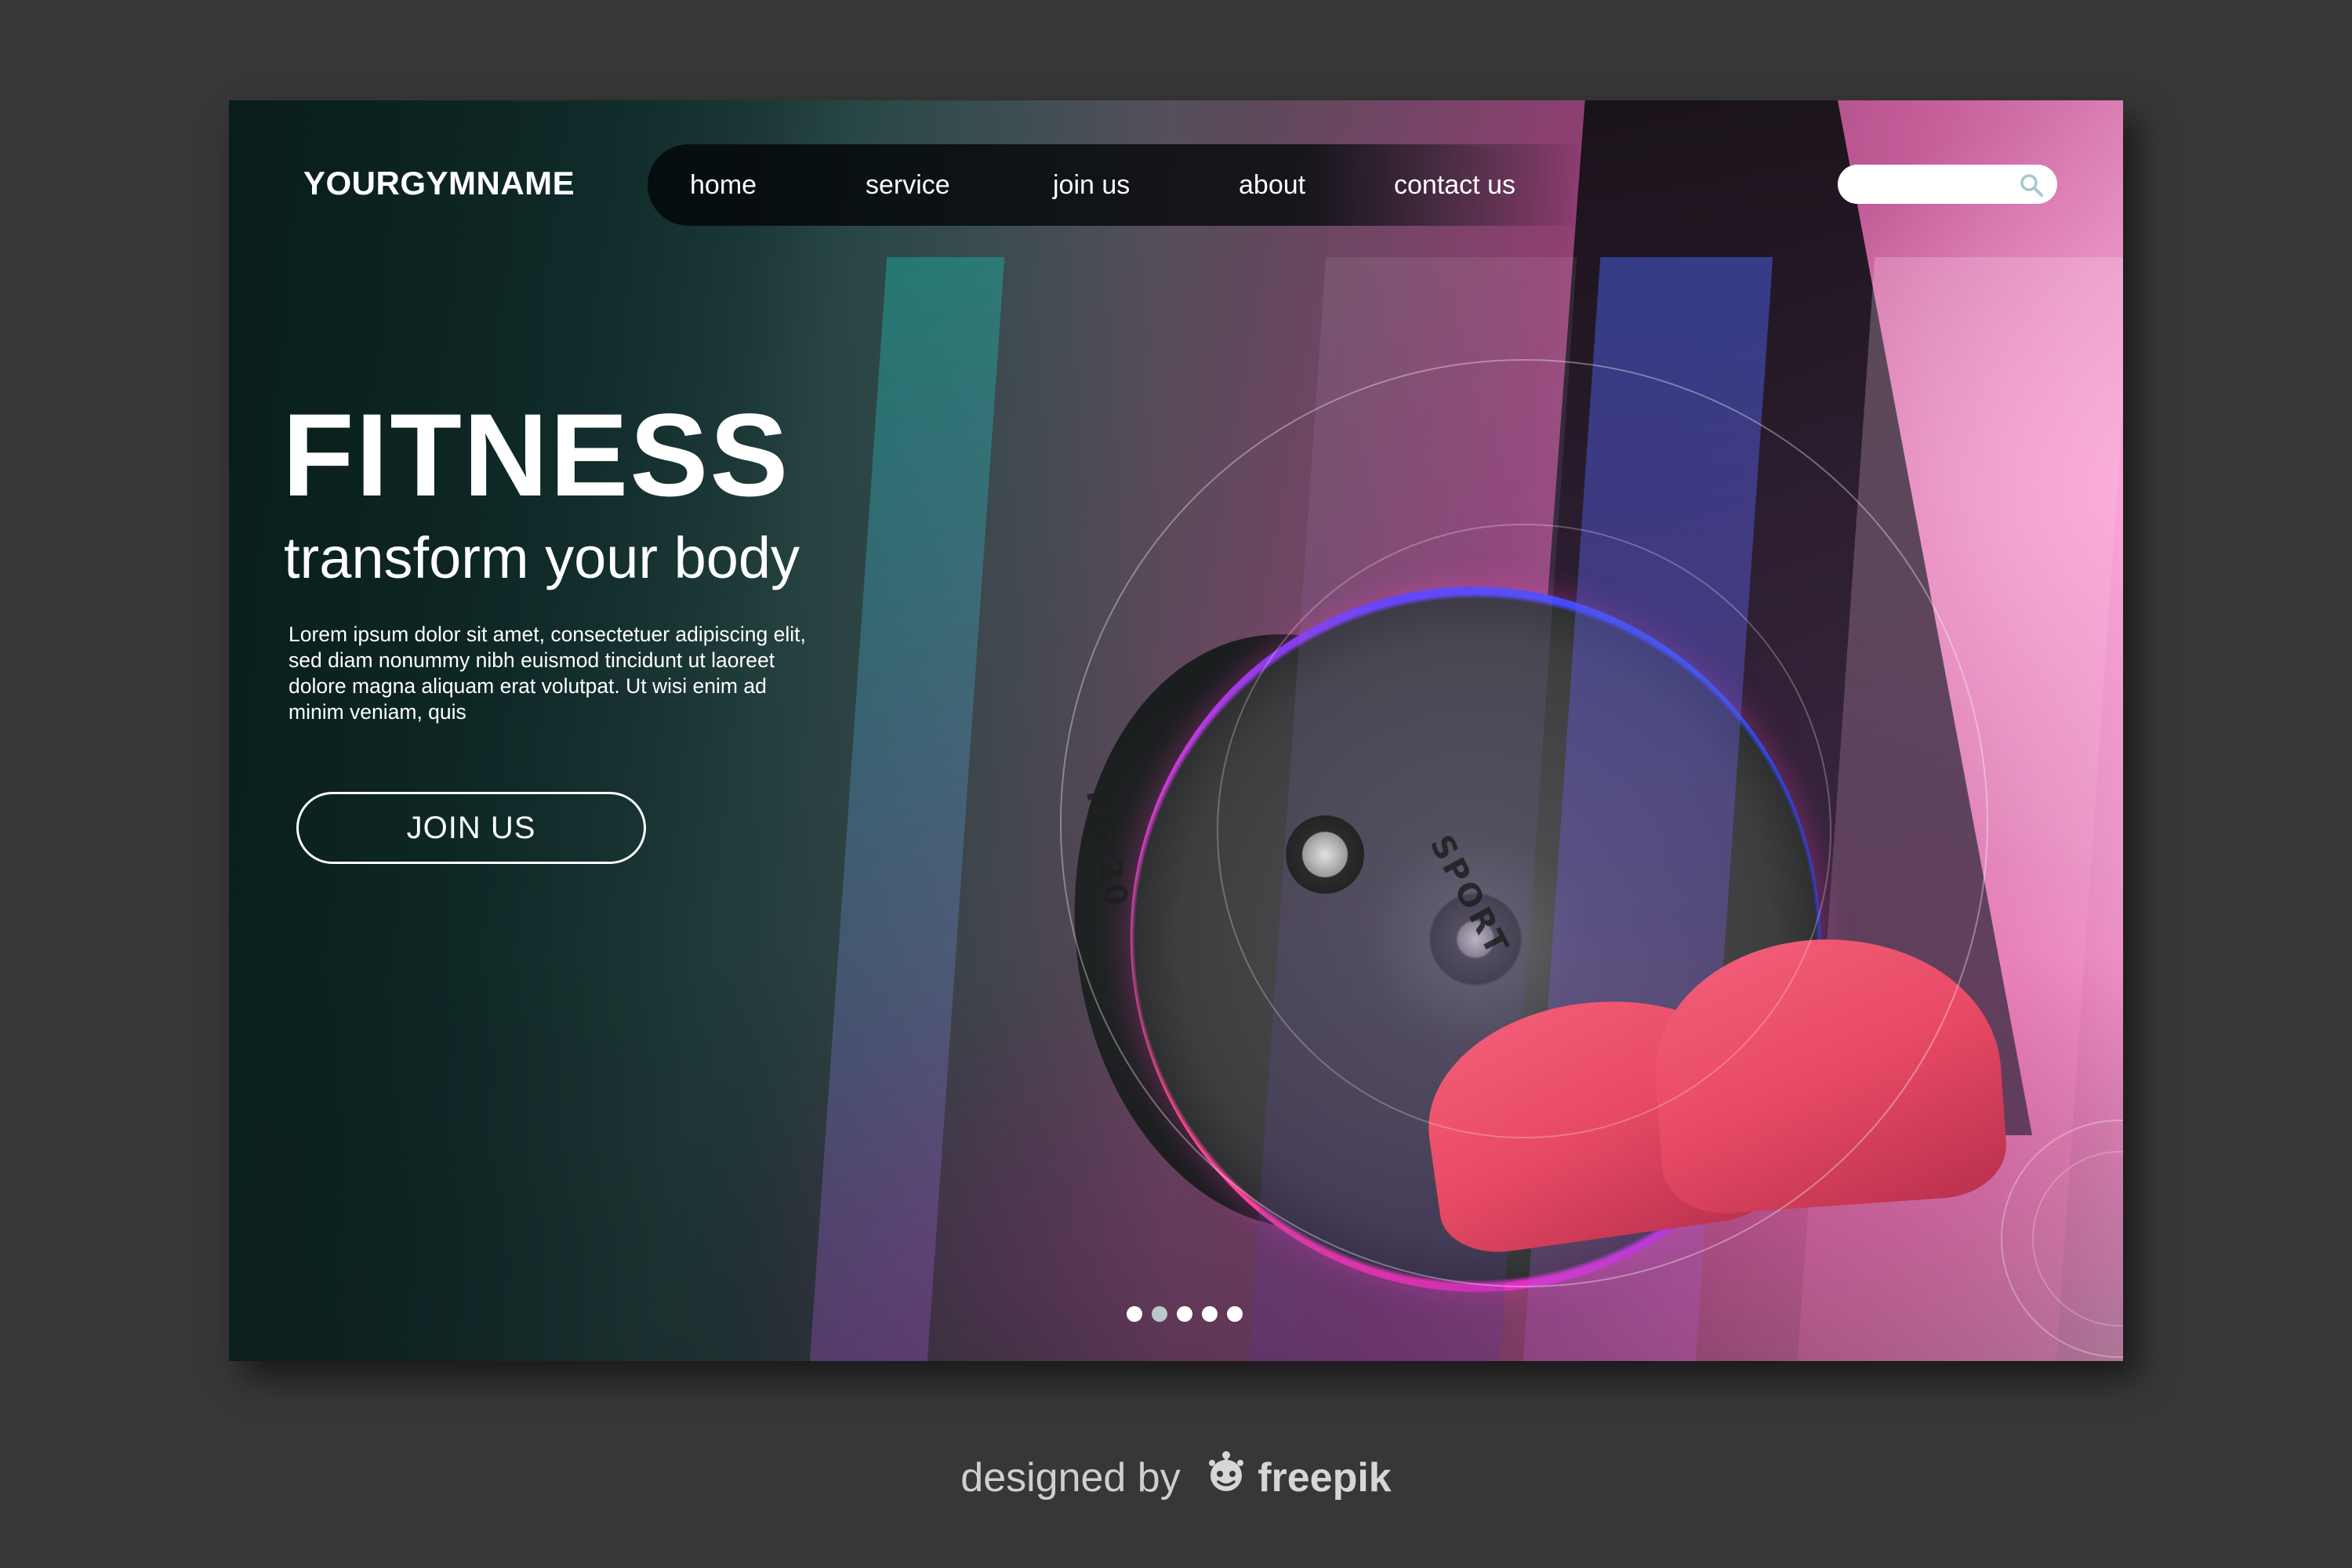 The height and width of the screenshot is (1568, 2352). I want to click on plate-center-hole, so click(1325, 855).